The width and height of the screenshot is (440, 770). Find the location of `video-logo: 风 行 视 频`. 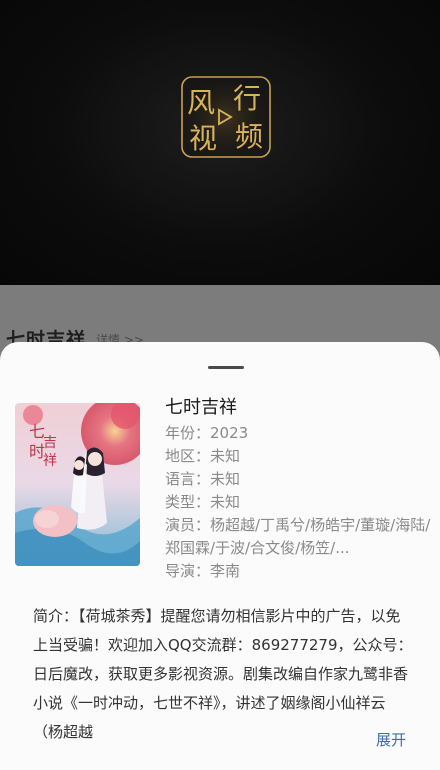

video-logo: 风 行 视 频 is located at coordinates (226, 117).